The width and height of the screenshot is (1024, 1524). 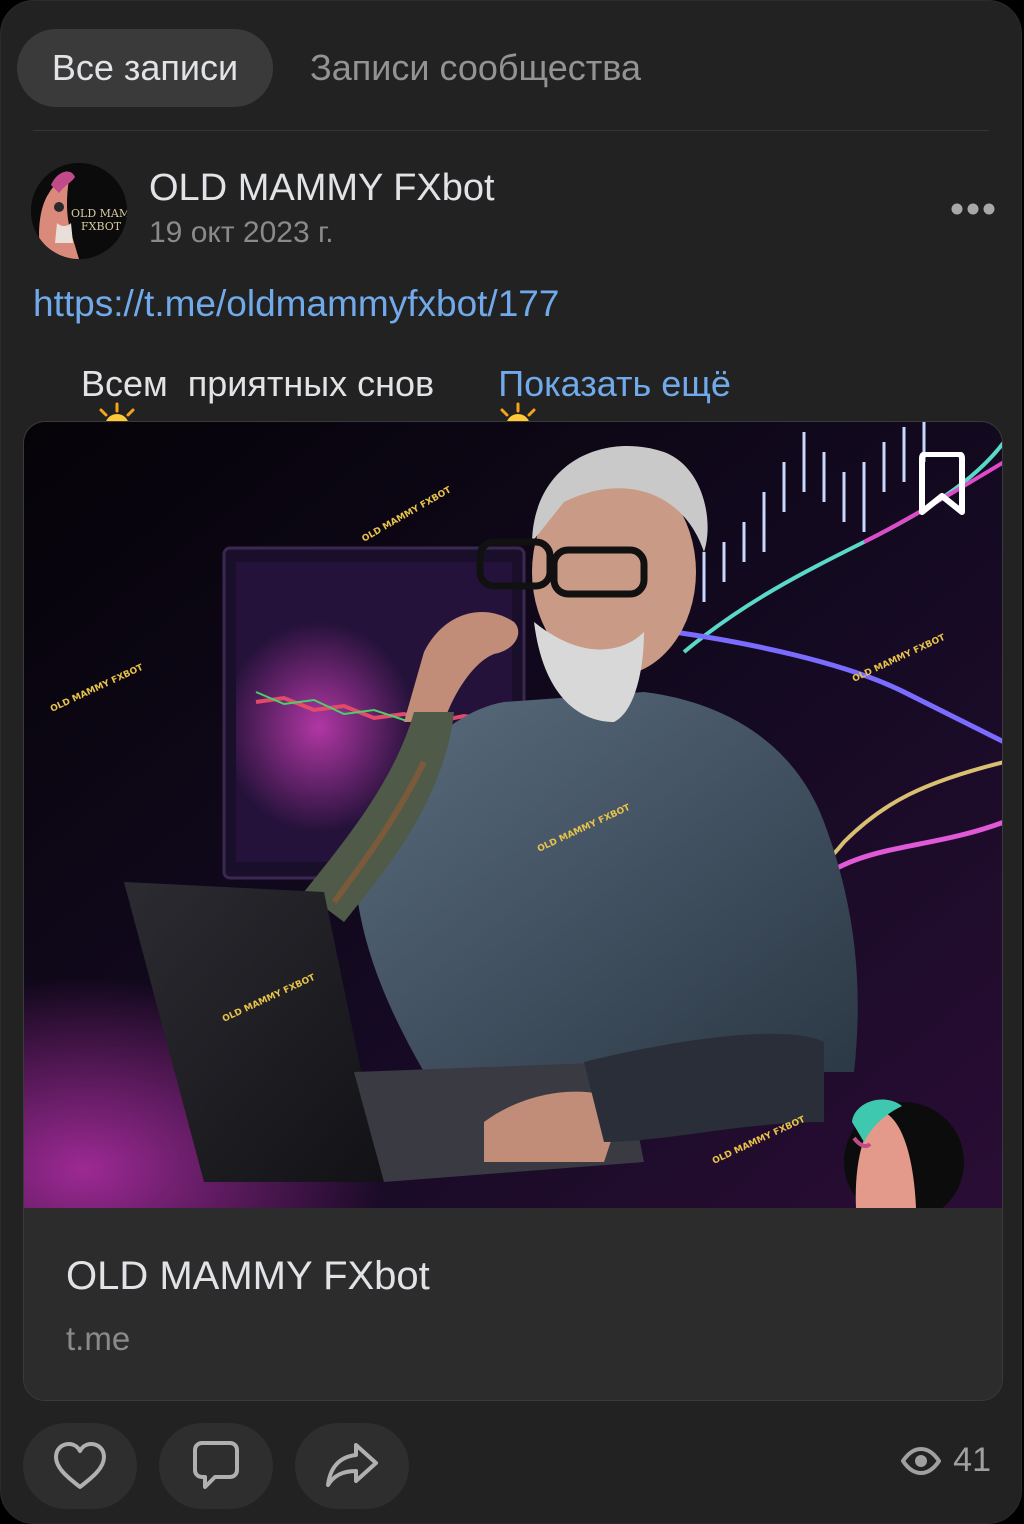 What do you see at coordinates (258, 383) in the screenshot?
I see `post-text-content: Всем приятных снов` at bounding box center [258, 383].